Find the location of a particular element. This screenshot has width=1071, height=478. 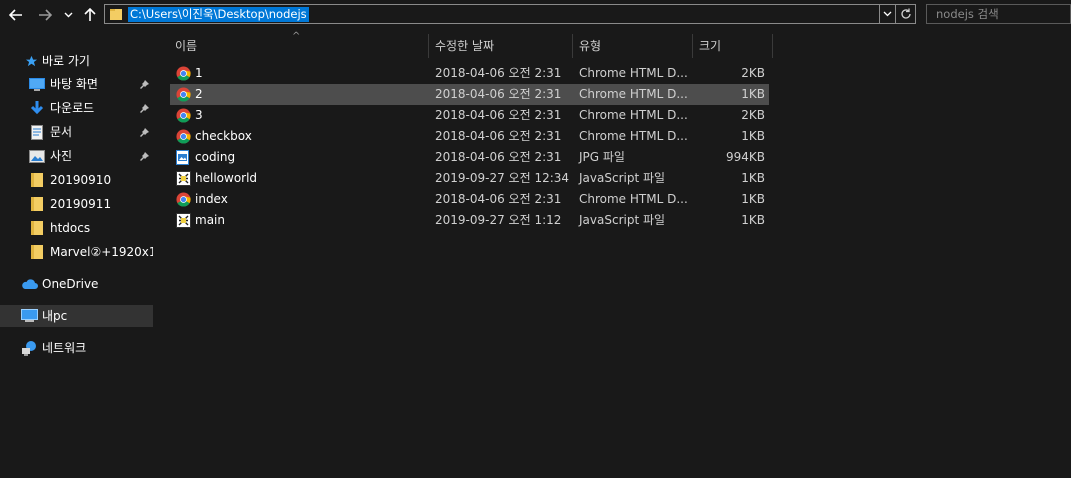

sidebar-item-label: 다운로드 is located at coordinates (72, 108).